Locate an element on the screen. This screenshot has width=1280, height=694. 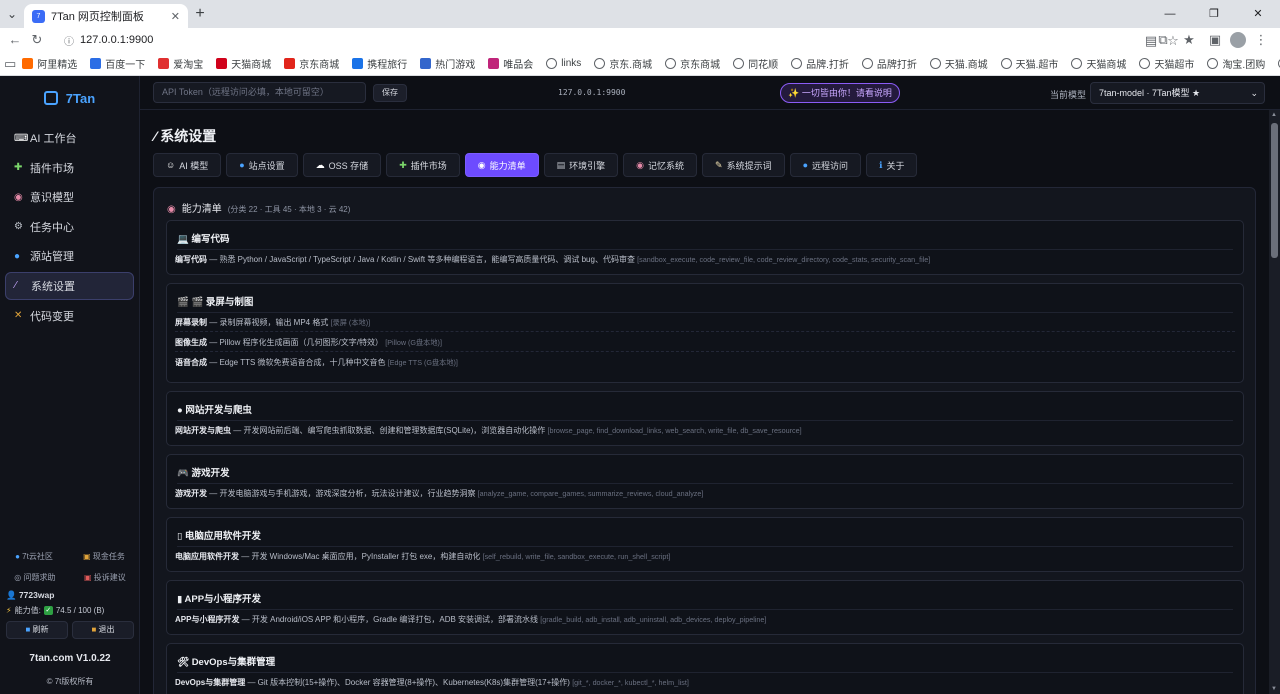
tab-7: ✎ 系统提示词 is located at coordinates (743, 165).